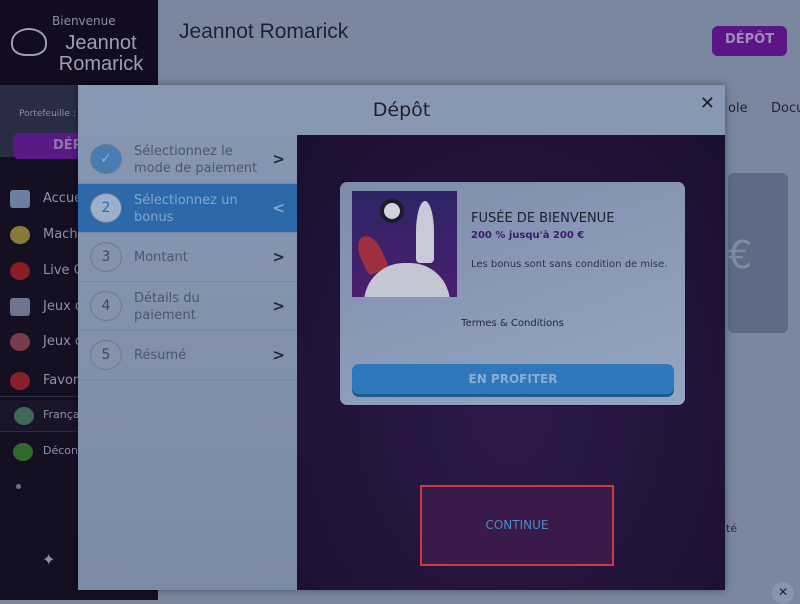 Image resolution: width=800 pixels, height=604 pixels. I want to click on step-amount: 3 Montant >, so click(187, 257).